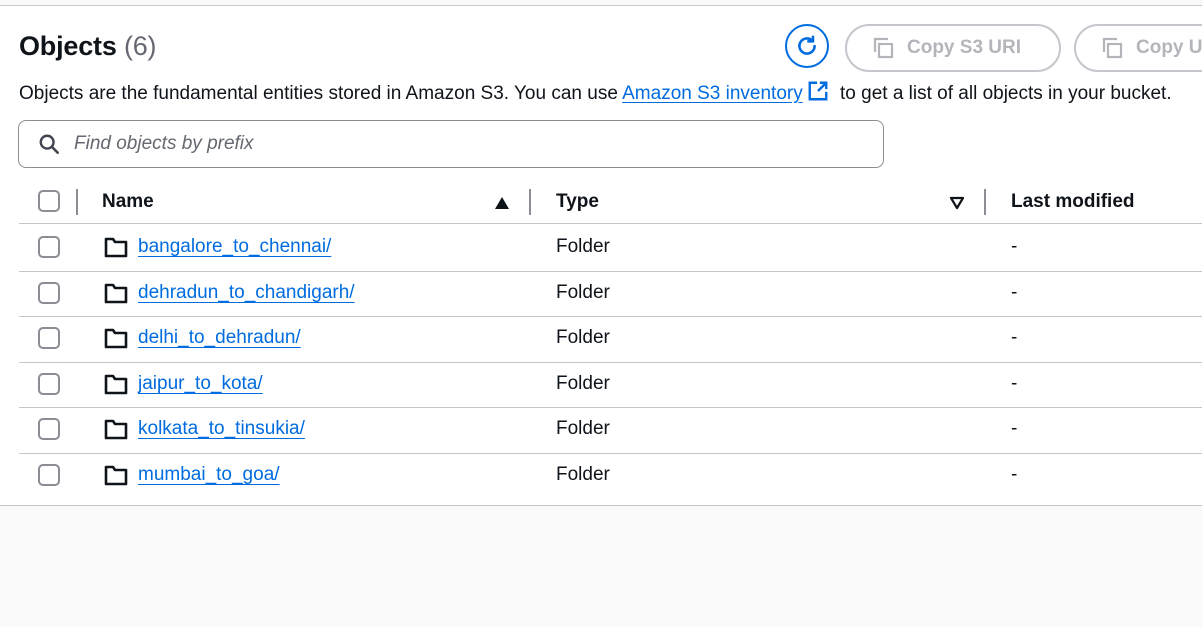  I want to click on table-row: delhi_to_dehradun/ Folder -, so click(601, 338).